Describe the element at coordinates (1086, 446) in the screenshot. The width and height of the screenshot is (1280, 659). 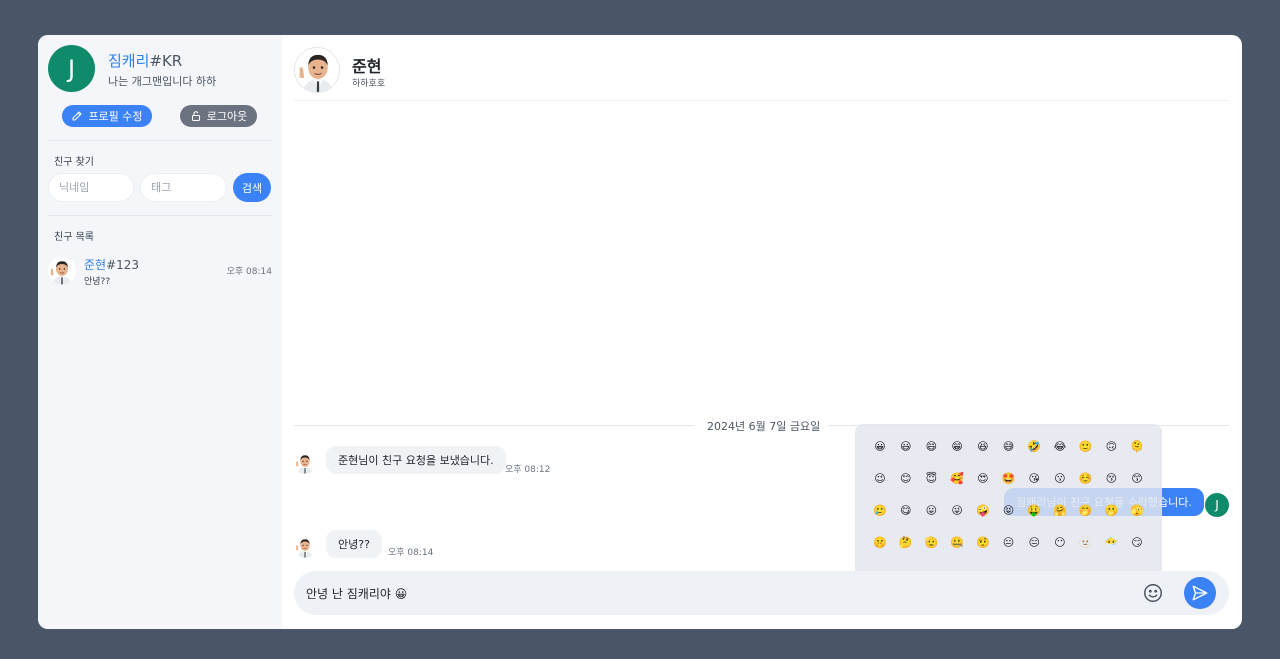
I see `emoji-option: 🙂` at that location.